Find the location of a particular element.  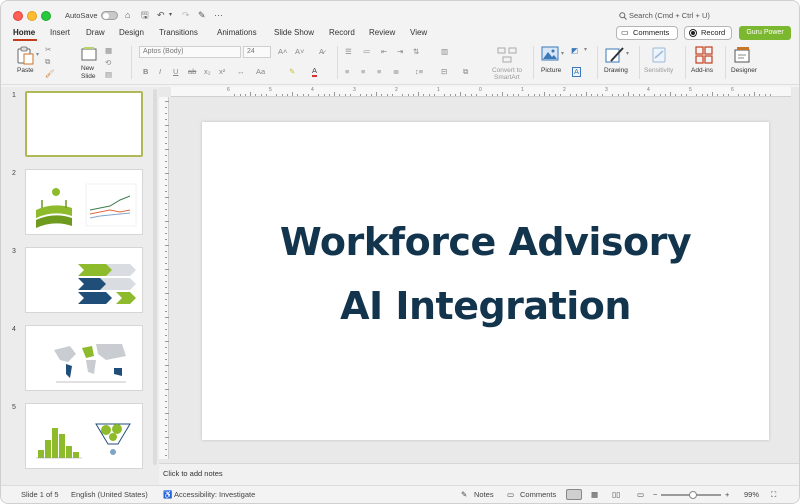

zoom-slider-knob is located at coordinates (693, 495).